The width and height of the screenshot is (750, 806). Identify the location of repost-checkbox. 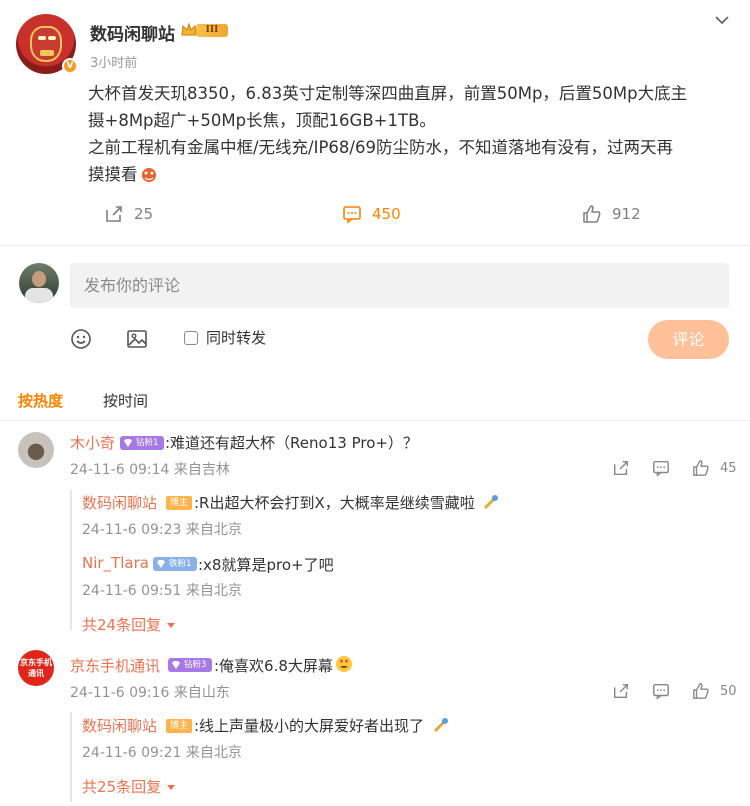
(191, 338).